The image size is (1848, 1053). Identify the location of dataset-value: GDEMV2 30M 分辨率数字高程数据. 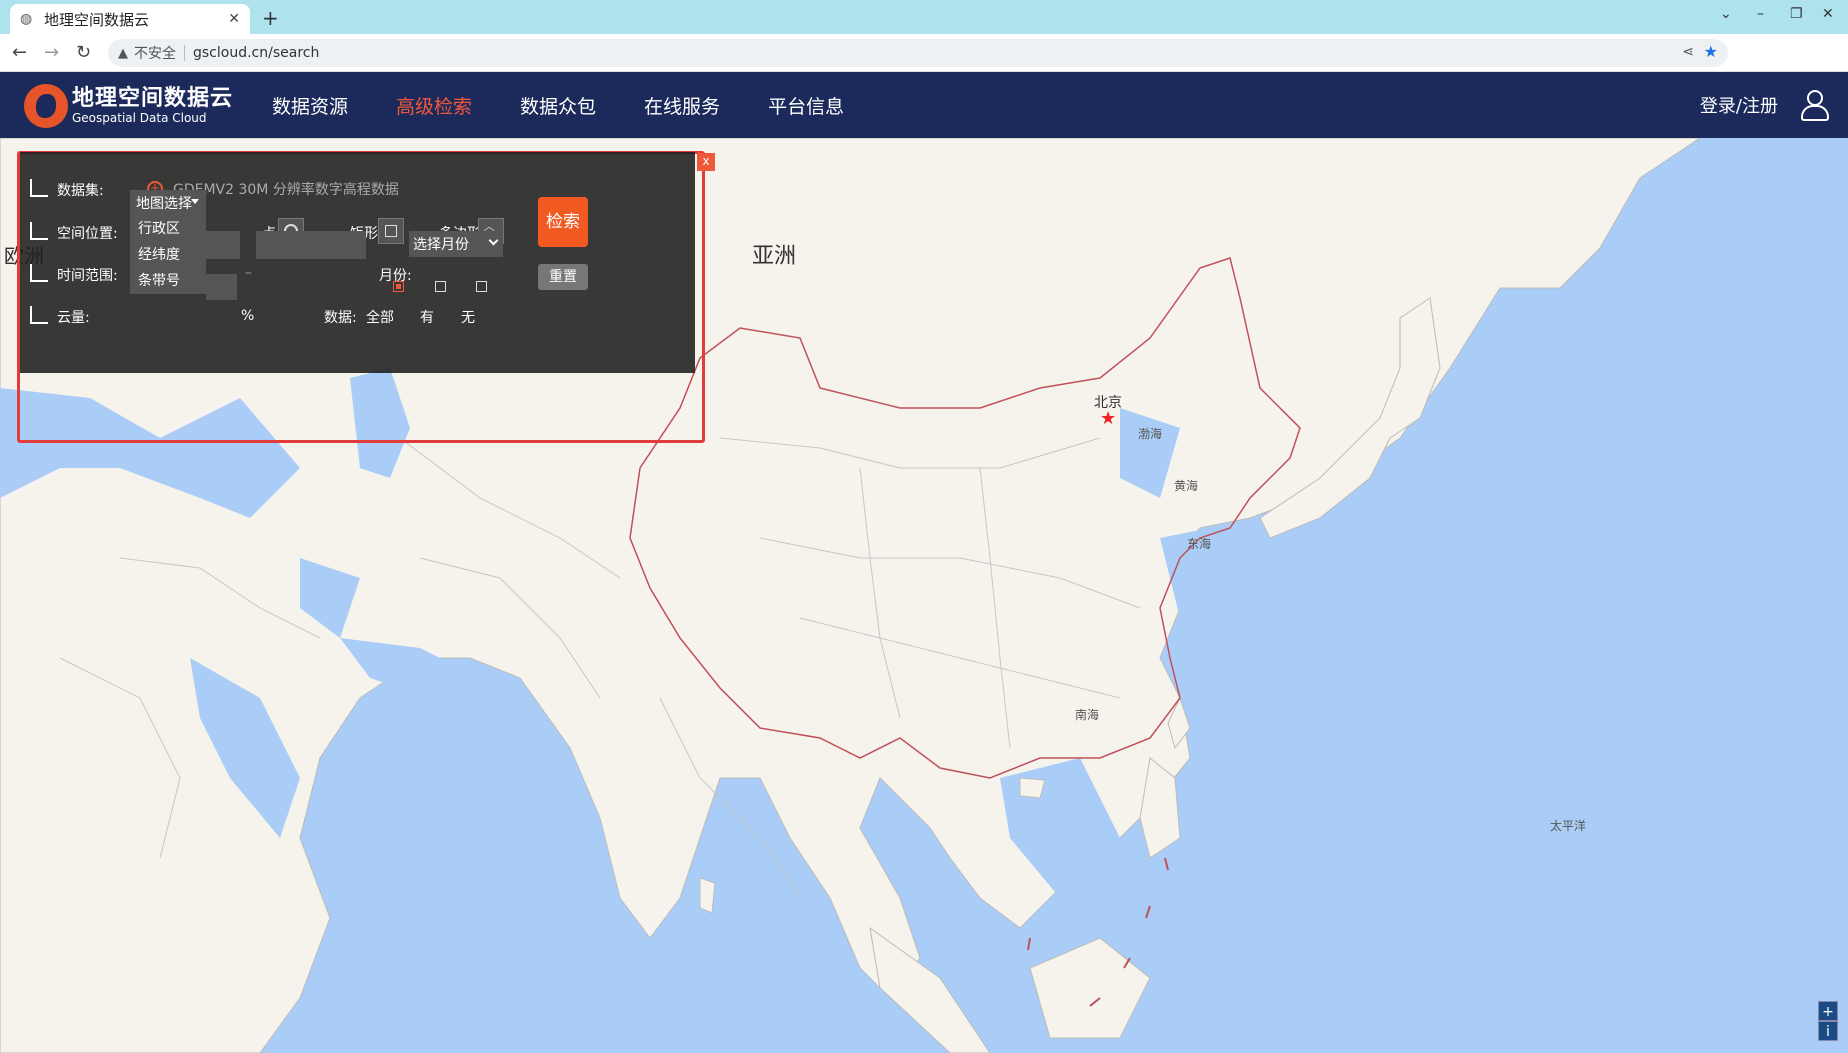
(286, 189).